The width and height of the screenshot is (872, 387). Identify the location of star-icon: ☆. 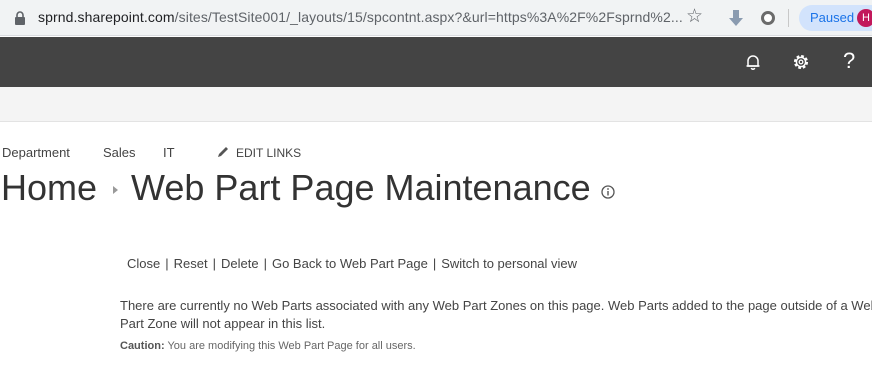
(694, 17).